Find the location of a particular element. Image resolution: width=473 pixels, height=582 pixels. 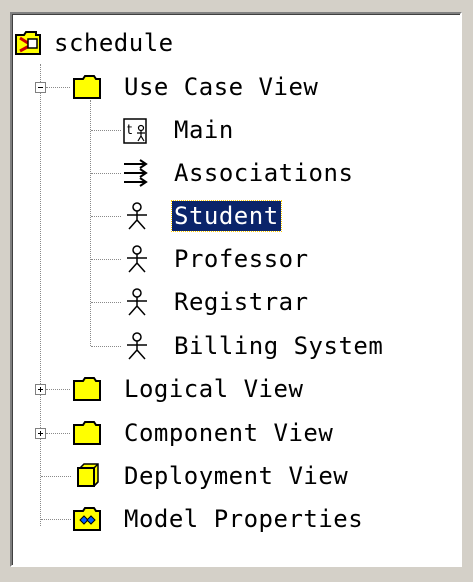

collapse-toggle is located at coordinates (40, 87).